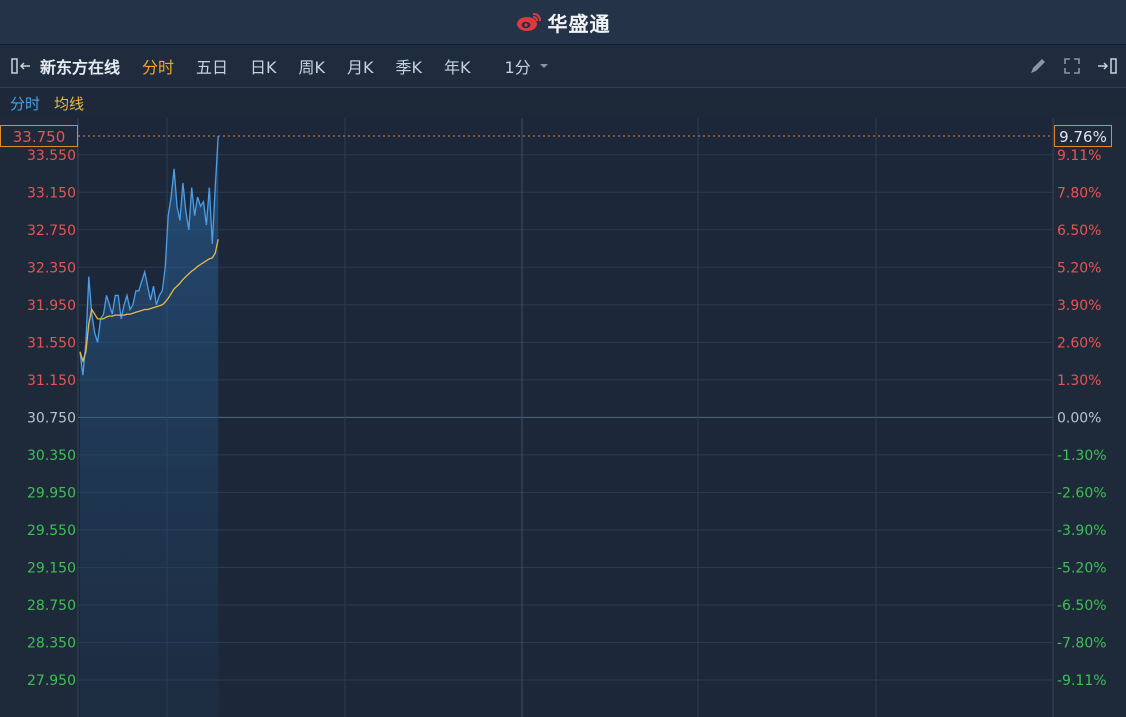 This screenshot has height=717, width=1126. I want to click on legend-average: 均线, so click(69, 103).